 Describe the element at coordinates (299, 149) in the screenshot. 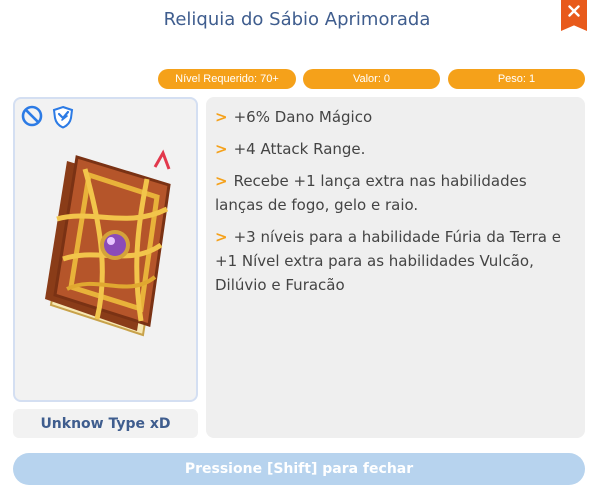

I see `description-text: +4 Attack Range.` at that location.